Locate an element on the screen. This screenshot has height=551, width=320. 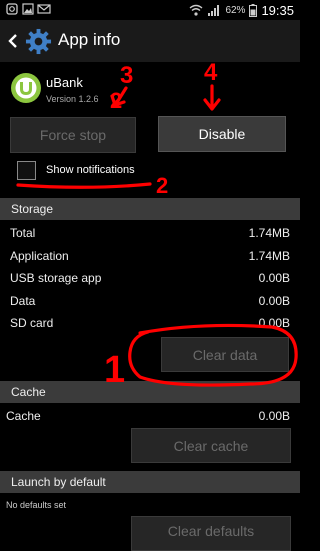
clock: 19:35 is located at coordinates (277, 10).